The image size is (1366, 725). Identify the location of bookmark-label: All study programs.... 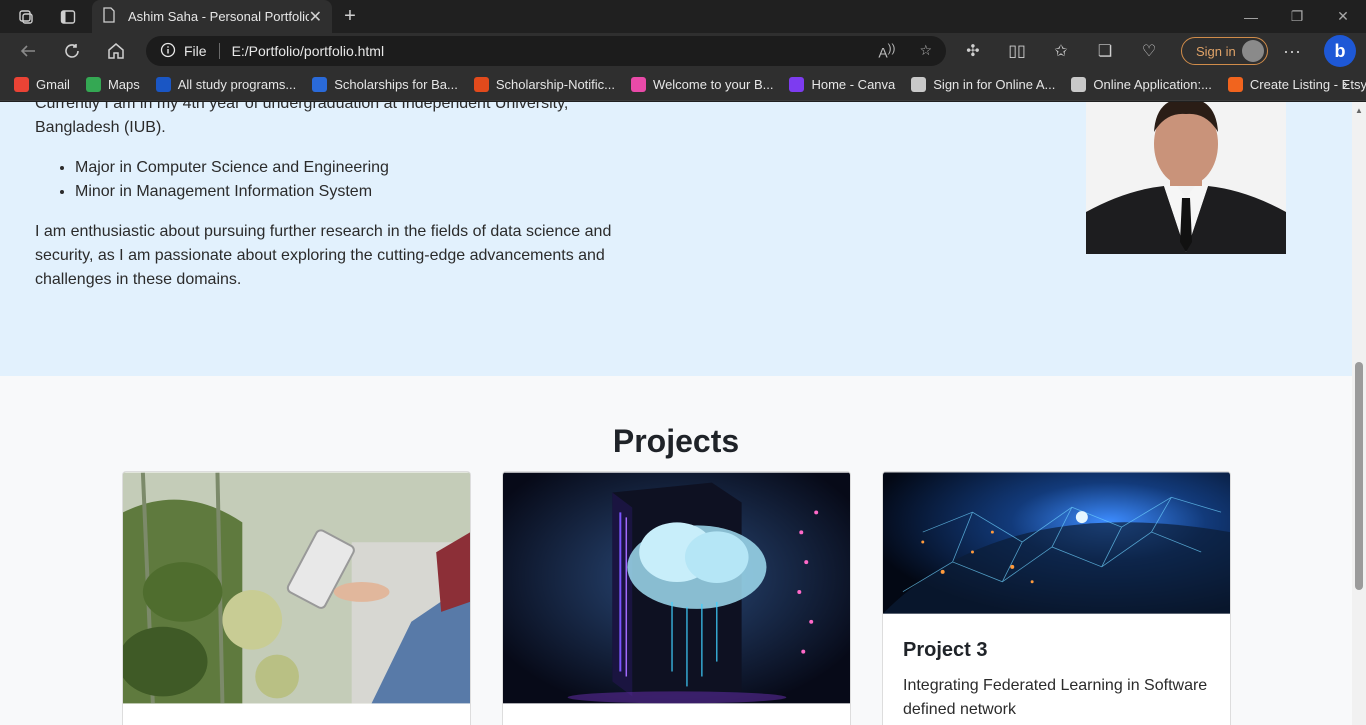
(237, 84).